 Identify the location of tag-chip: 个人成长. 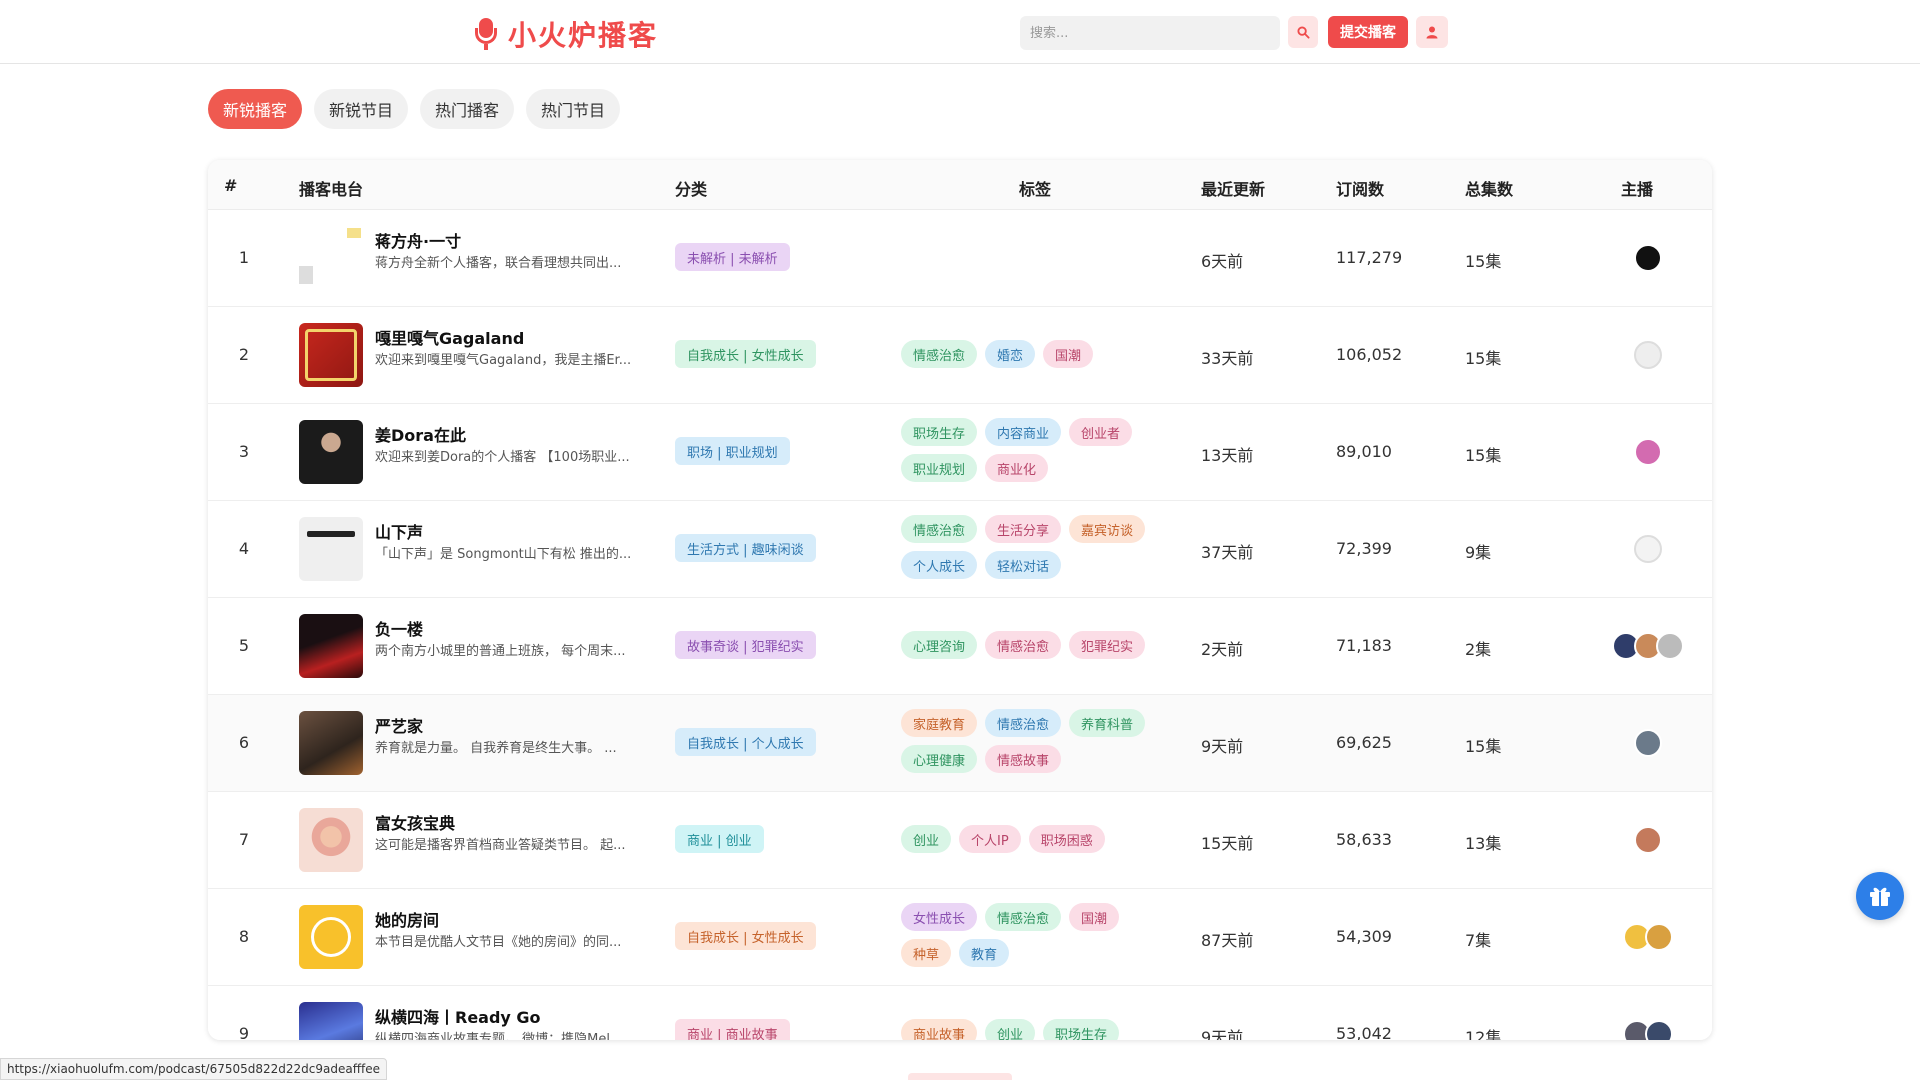
(939, 565).